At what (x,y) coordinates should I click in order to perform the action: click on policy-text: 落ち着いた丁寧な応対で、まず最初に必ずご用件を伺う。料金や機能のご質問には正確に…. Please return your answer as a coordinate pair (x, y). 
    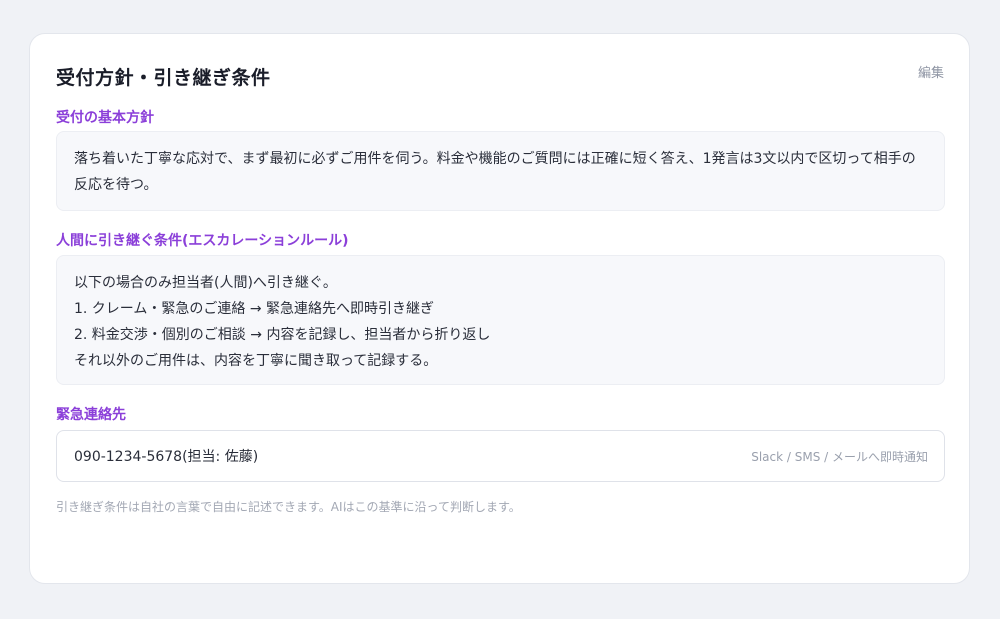
    Looking at the image, I should click on (495, 172).